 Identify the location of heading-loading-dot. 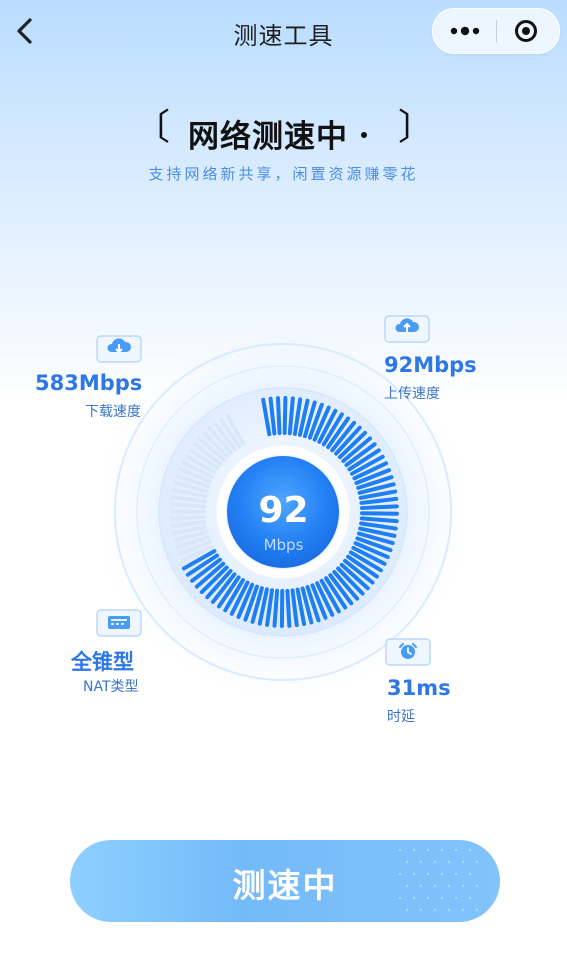
(364, 135).